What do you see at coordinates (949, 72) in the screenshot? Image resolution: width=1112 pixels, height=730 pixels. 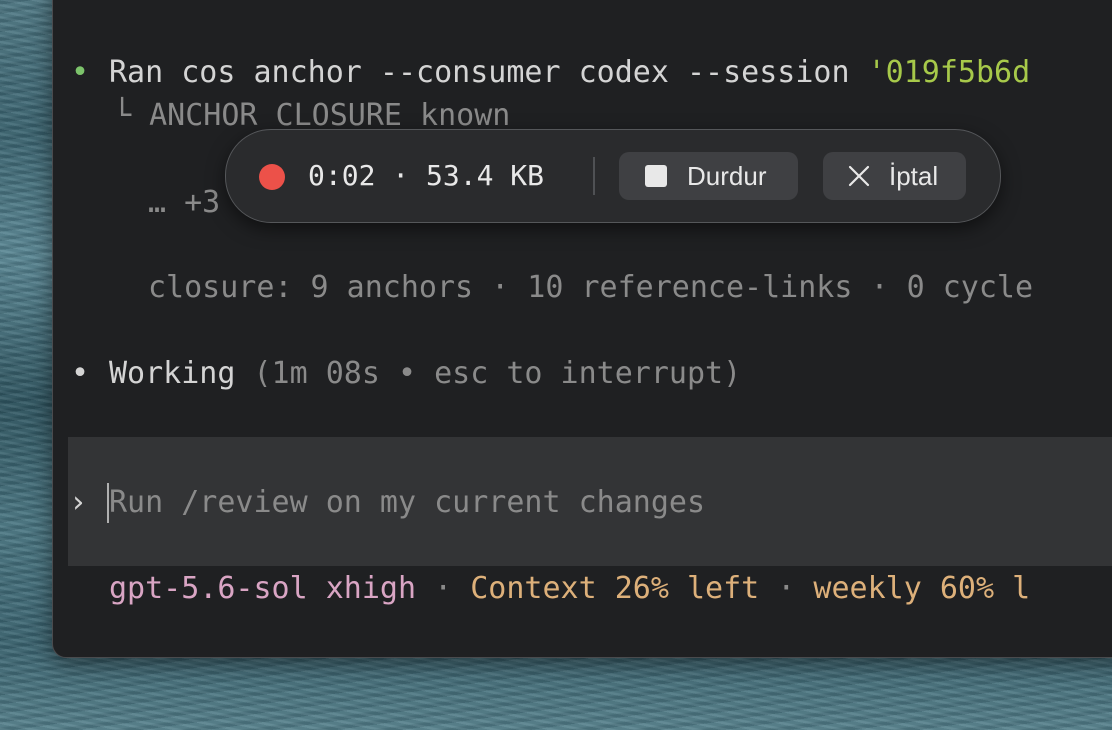 I see `session-argument: '019f5b6d` at bounding box center [949, 72].